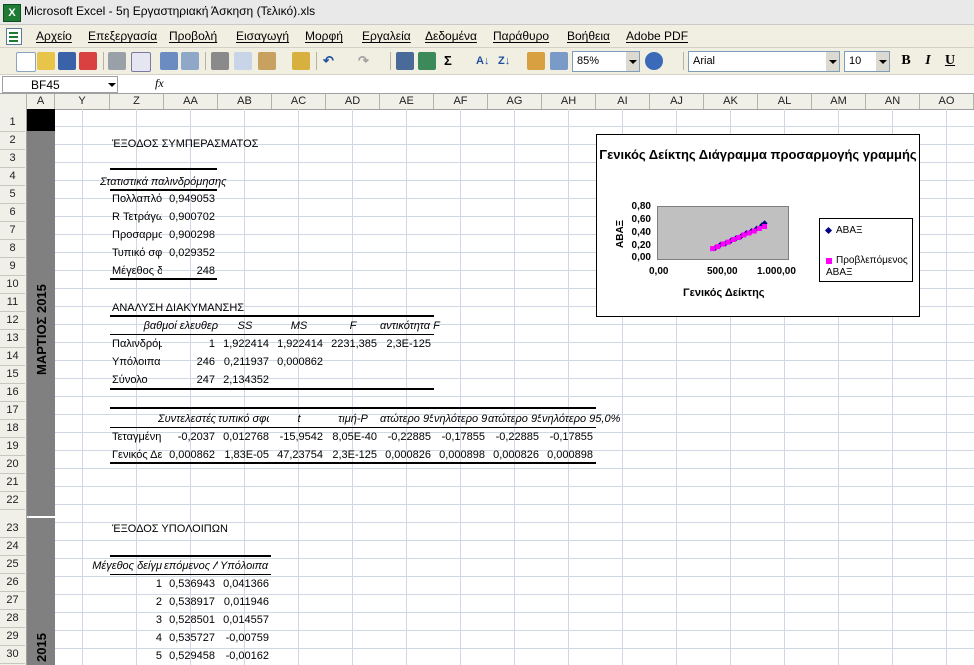  I want to click on row-header: 29, so click(12, 636).